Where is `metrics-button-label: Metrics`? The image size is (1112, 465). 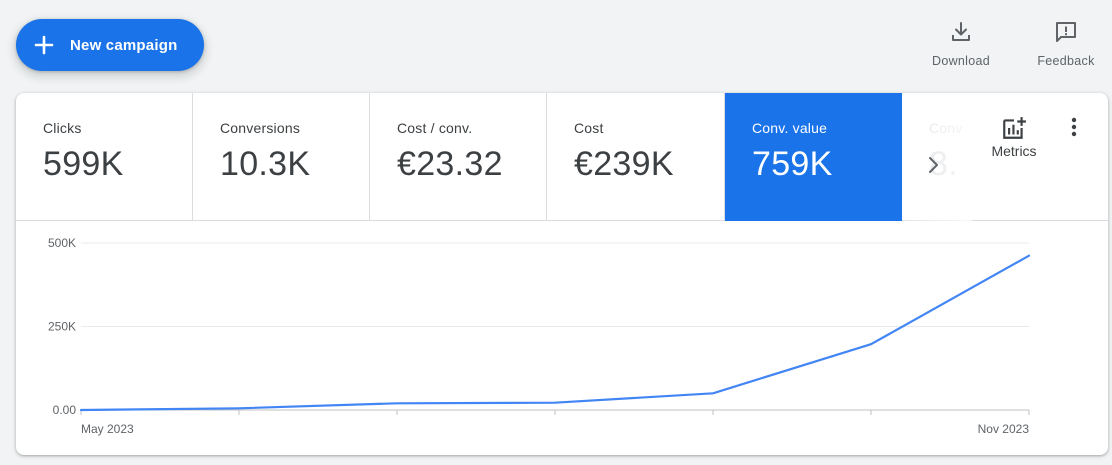
metrics-button-label: Metrics is located at coordinates (1014, 151).